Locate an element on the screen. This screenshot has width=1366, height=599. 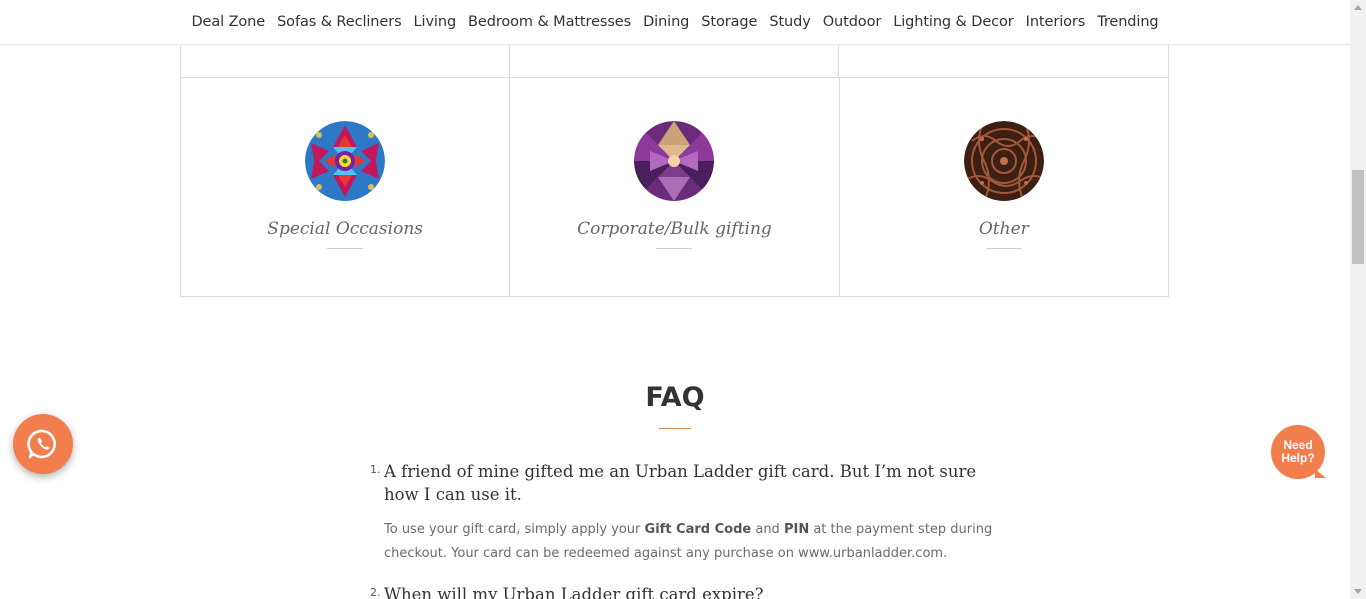
occasion-label: Special Occasions is located at coordinates (345, 229).